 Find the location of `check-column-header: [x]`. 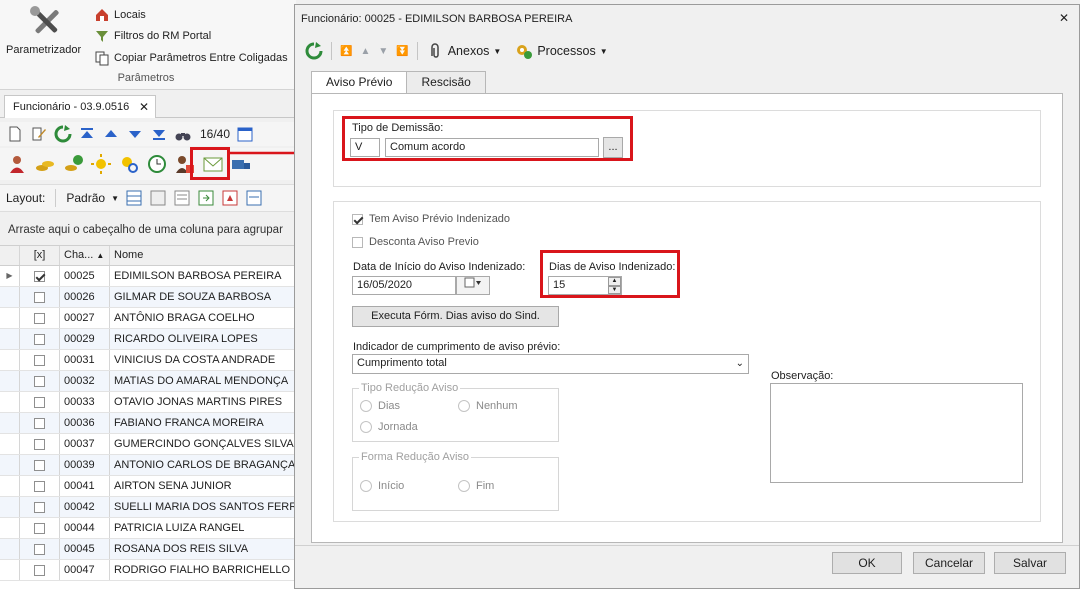

check-column-header: [x] is located at coordinates (40, 255).